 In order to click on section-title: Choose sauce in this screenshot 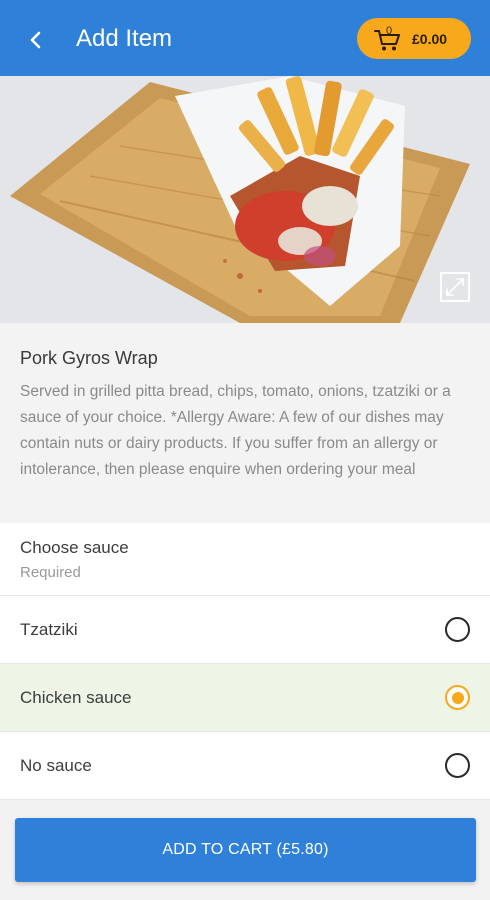, I will do `click(74, 547)`.